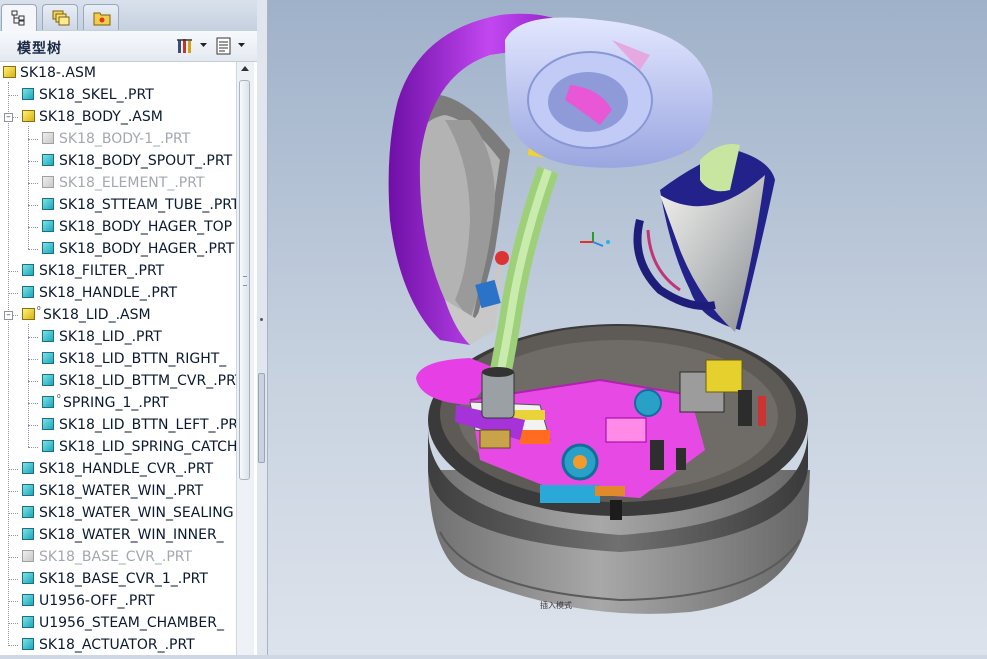 This screenshot has height=659, width=987. What do you see at coordinates (97, 601) in the screenshot?
I see `tree-item-label: U1956-OFF_.PRT` at bounding box center [97, 601].